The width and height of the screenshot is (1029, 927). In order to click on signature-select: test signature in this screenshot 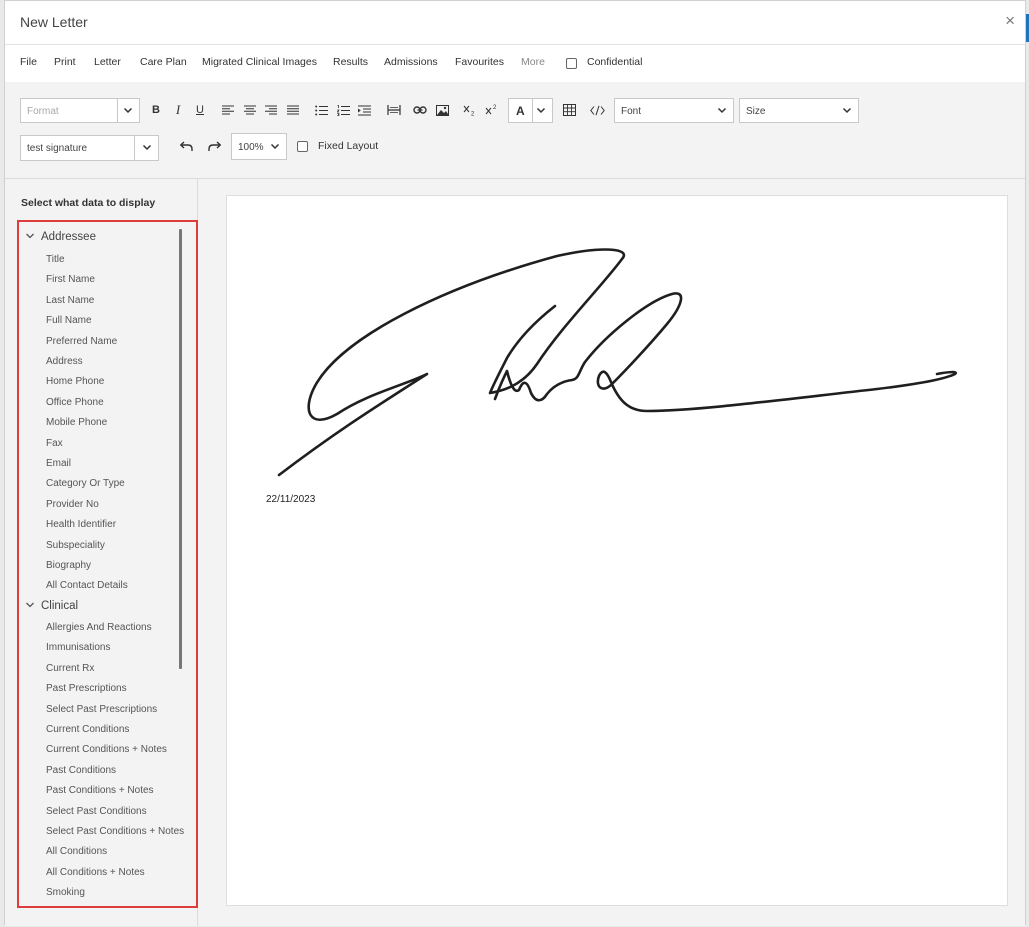, I will do `click(89, 148)`.